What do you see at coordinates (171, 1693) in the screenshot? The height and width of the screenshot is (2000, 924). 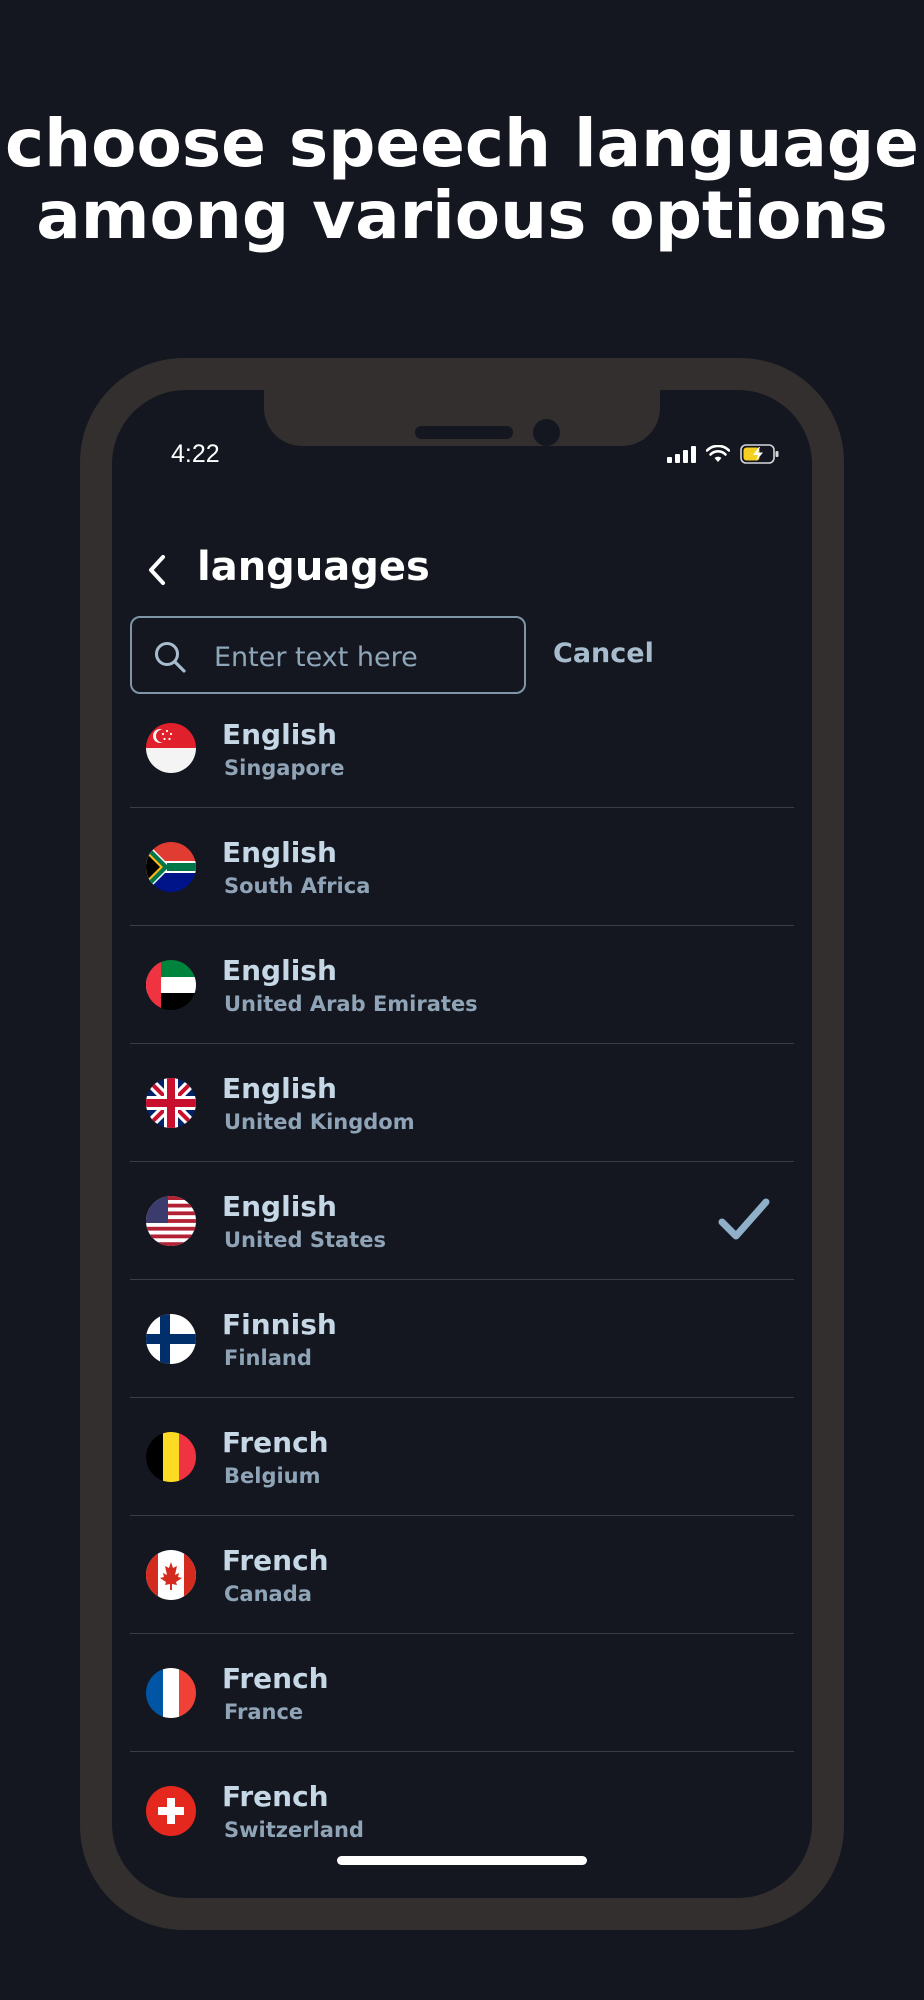 I see `france-flag-icon` at bounding box center [171, 1693].